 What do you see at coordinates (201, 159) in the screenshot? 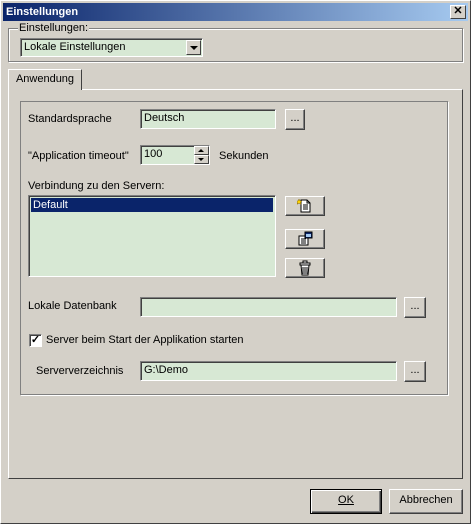
I see `spin-down-icon` at bounding box center [201, 159].